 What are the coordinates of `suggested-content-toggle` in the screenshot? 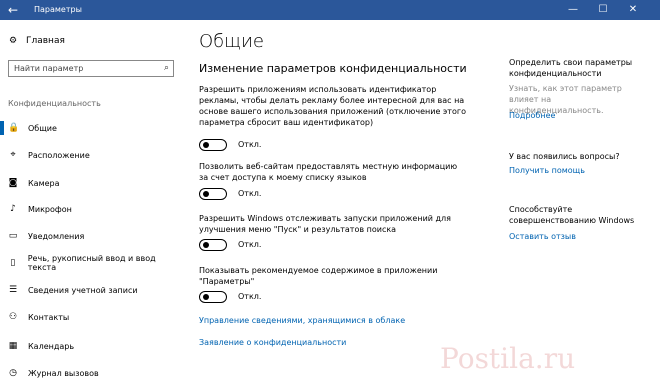 It's located at (213, 297).